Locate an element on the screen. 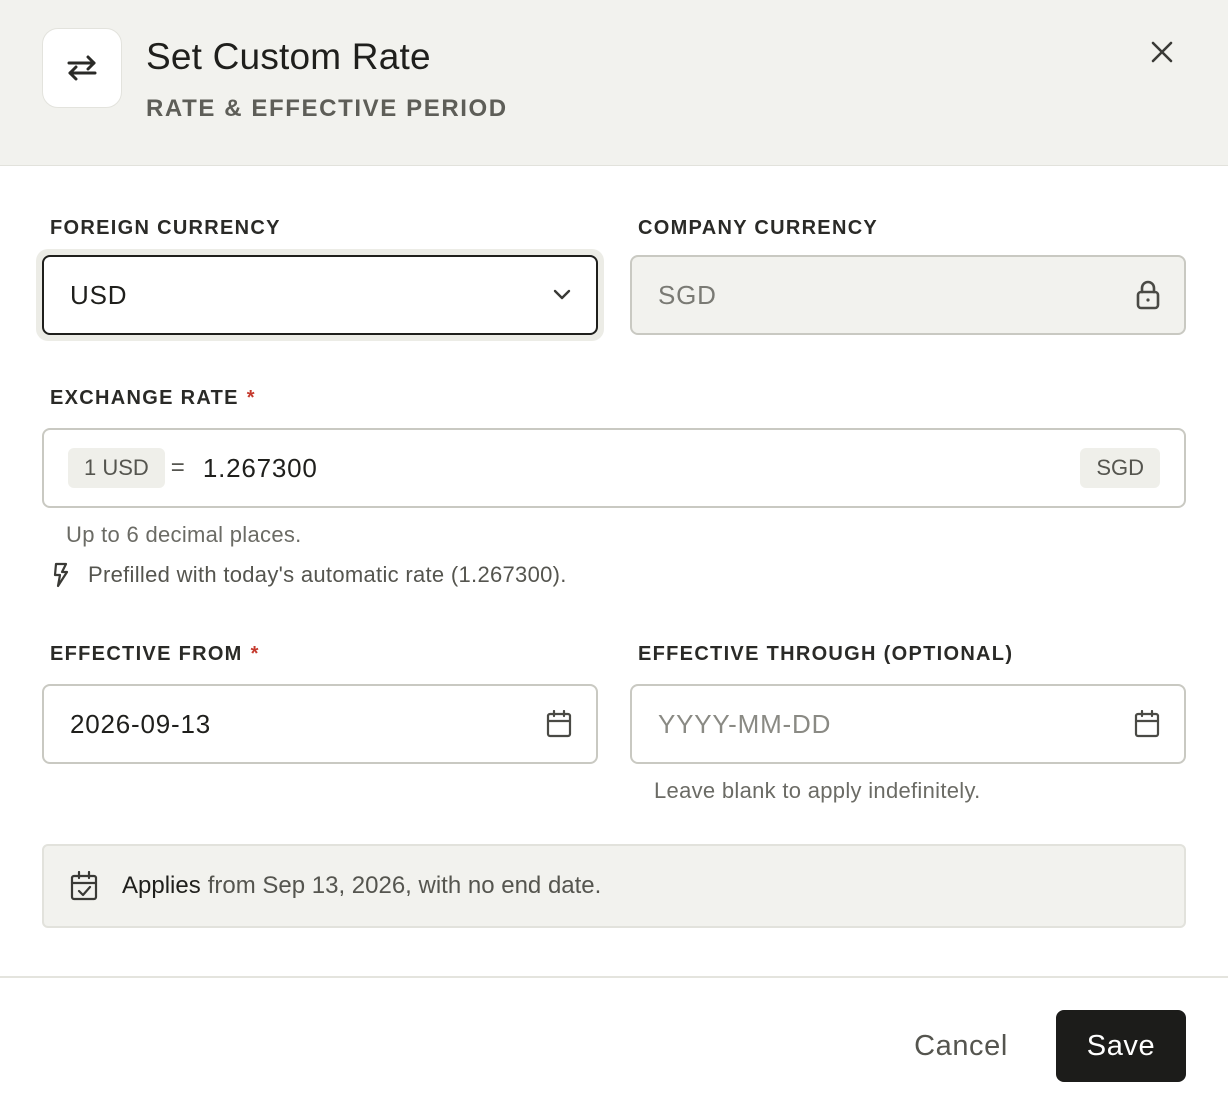 The image size is (1228, 1102). effective-from-label: EFFECTIVE FROM * is located at coordinates (155, 654).